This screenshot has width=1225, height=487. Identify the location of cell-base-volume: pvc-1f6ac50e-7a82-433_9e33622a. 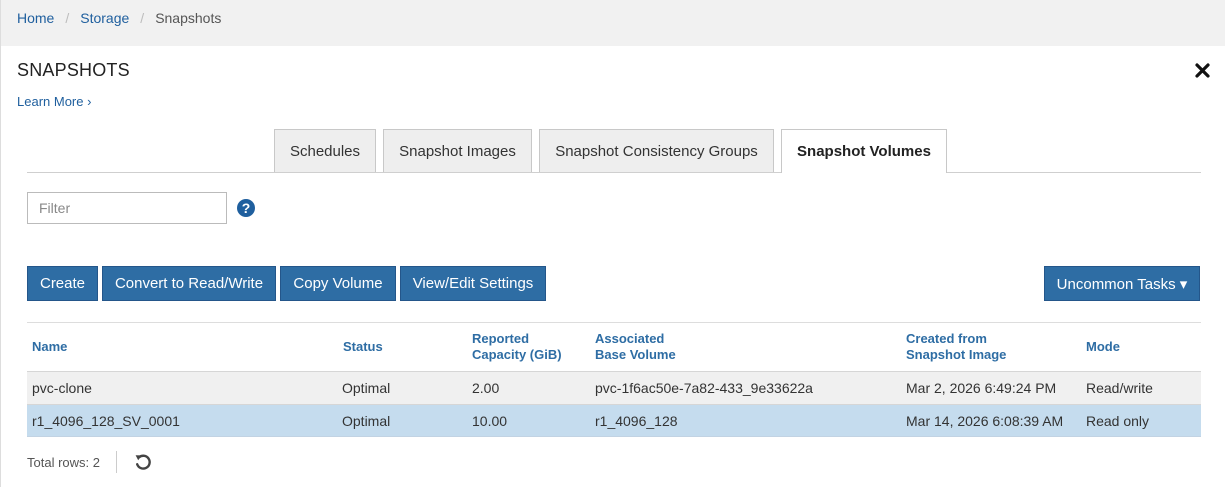
(704, 388).